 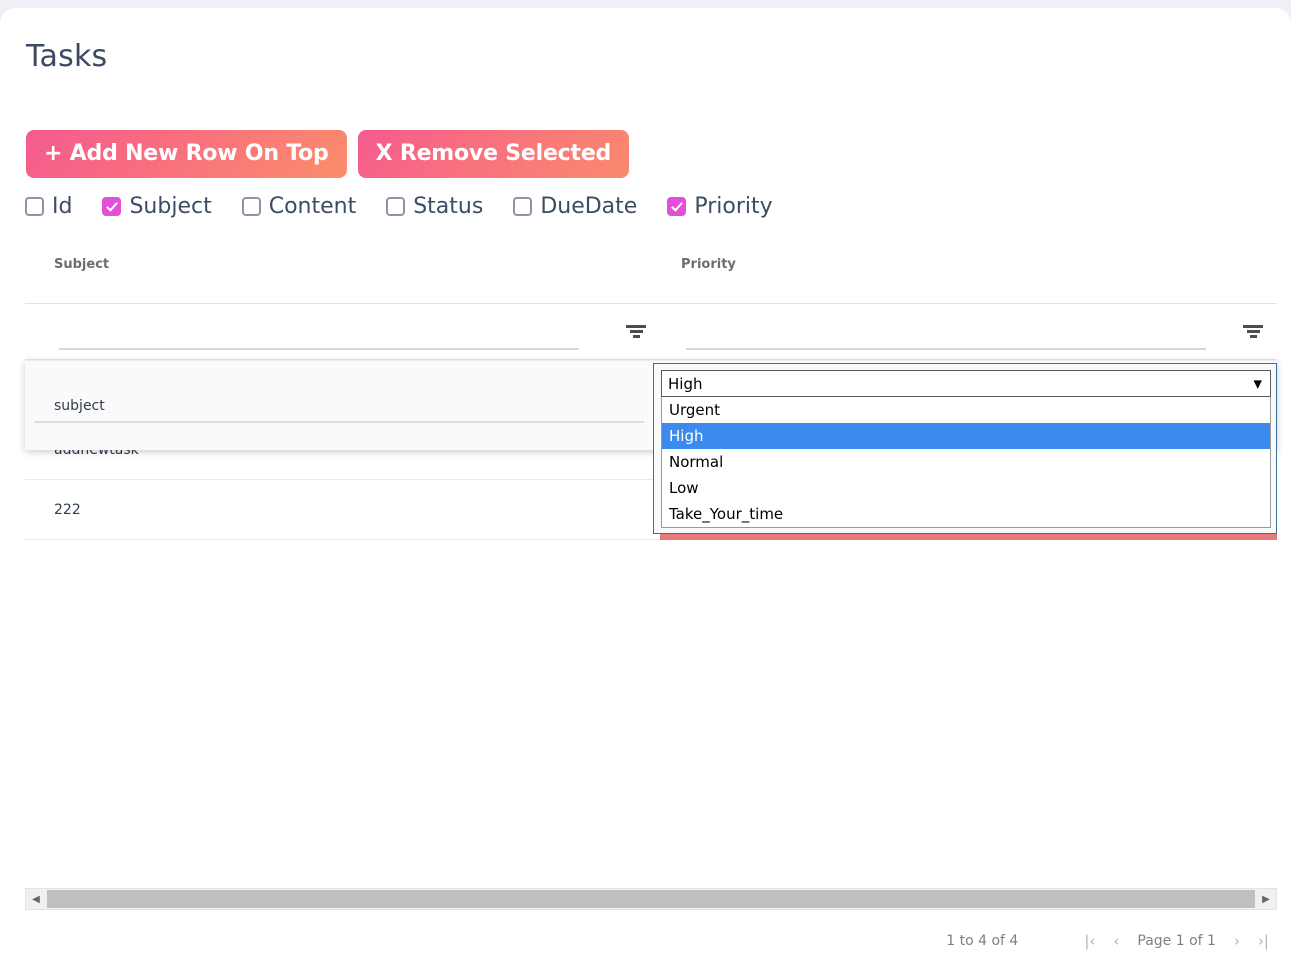 What do you see at coordinates (448, 206) in the screenshot?
I see `column-toggle-status-label: Status` at bounding box center [448, 206].